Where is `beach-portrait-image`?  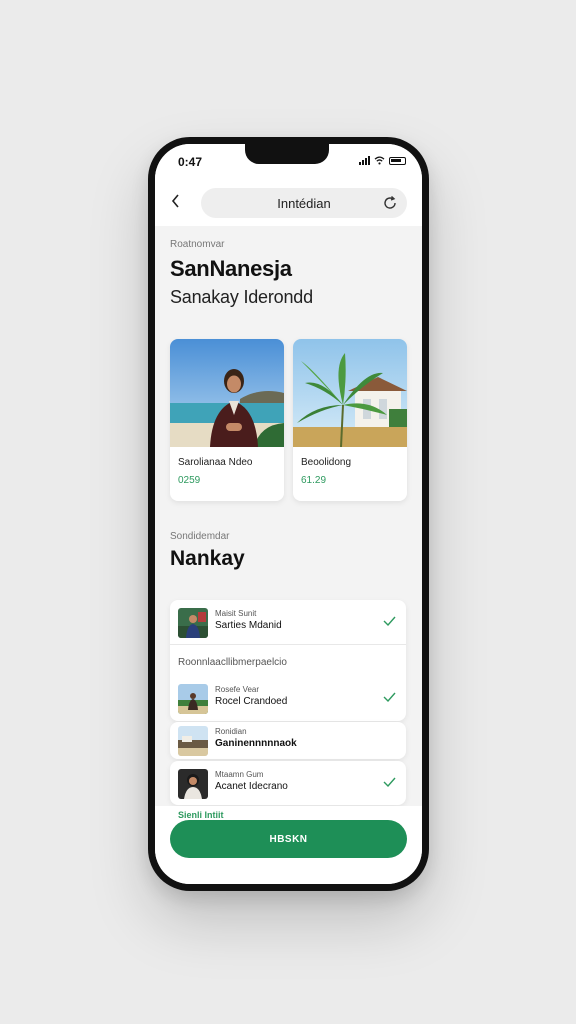
beach-portrait-image is located at coordinates (227, 393).